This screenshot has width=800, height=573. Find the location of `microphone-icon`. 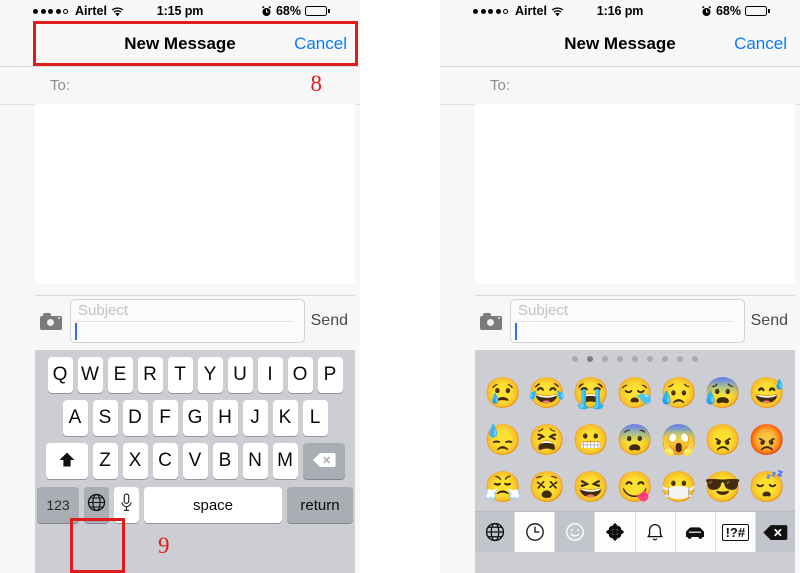

microphone-icon is located at coordinates (126, 505).